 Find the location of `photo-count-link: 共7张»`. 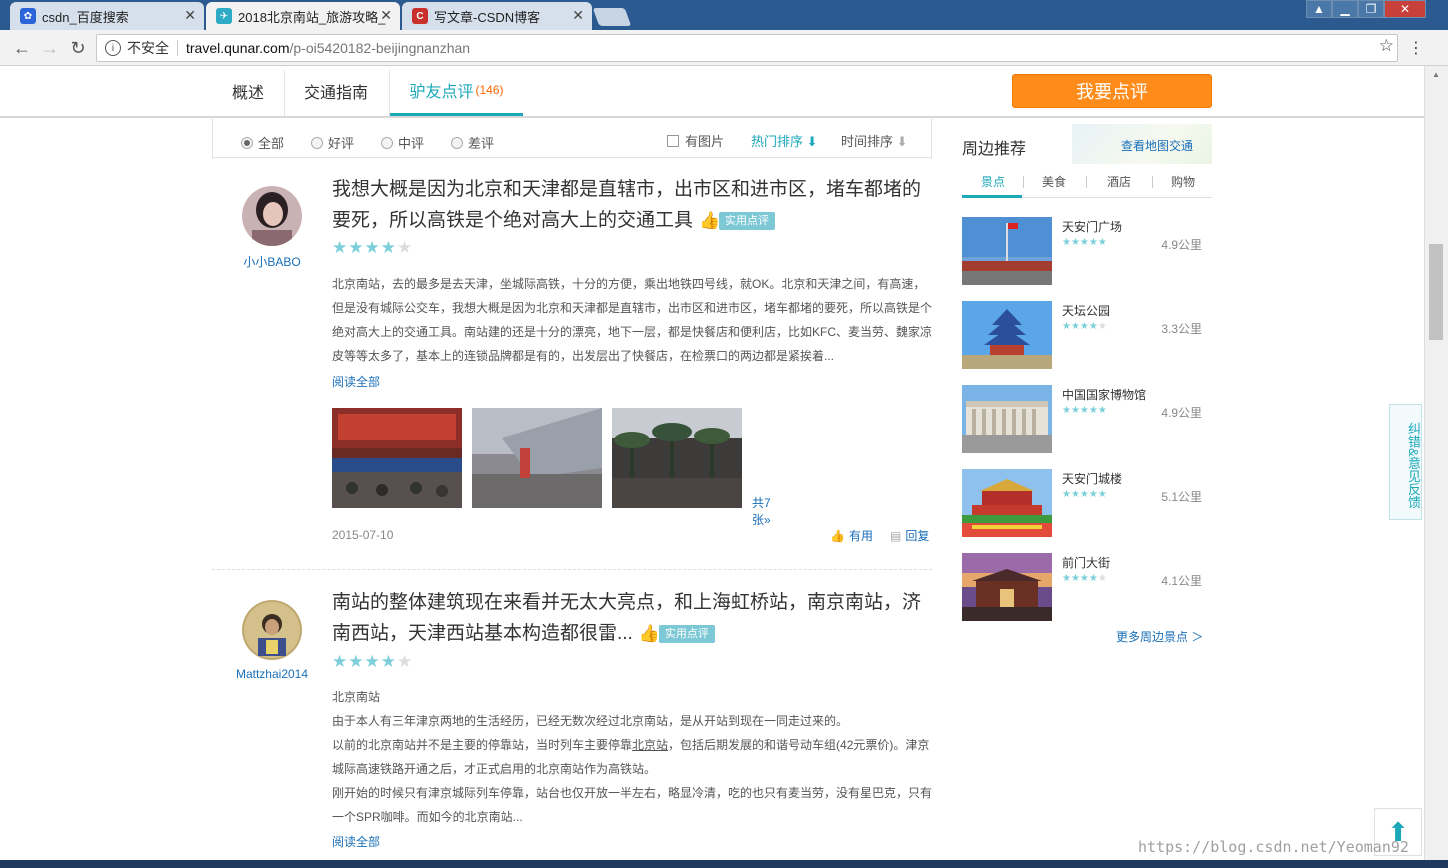

photo-count-link: 共7张» is located at coordinates (761, 511).